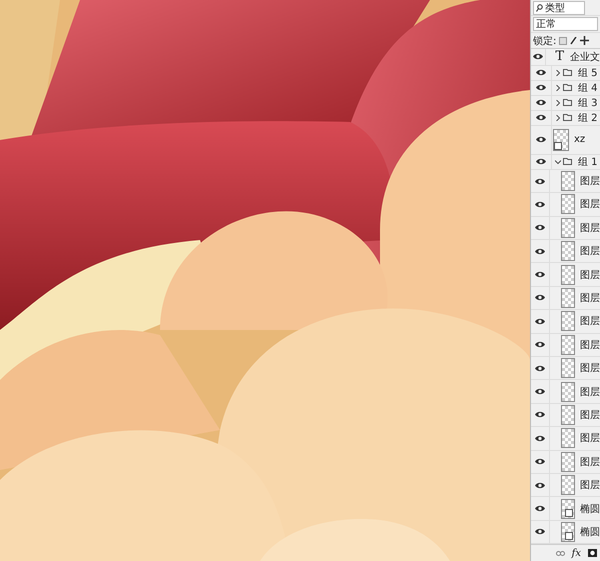 This screenshot has width=600, height=561. What do you see at coordinates (558, 161) in the screenshot?
I see `caret-down-icon` at bounding box center [558, 161].